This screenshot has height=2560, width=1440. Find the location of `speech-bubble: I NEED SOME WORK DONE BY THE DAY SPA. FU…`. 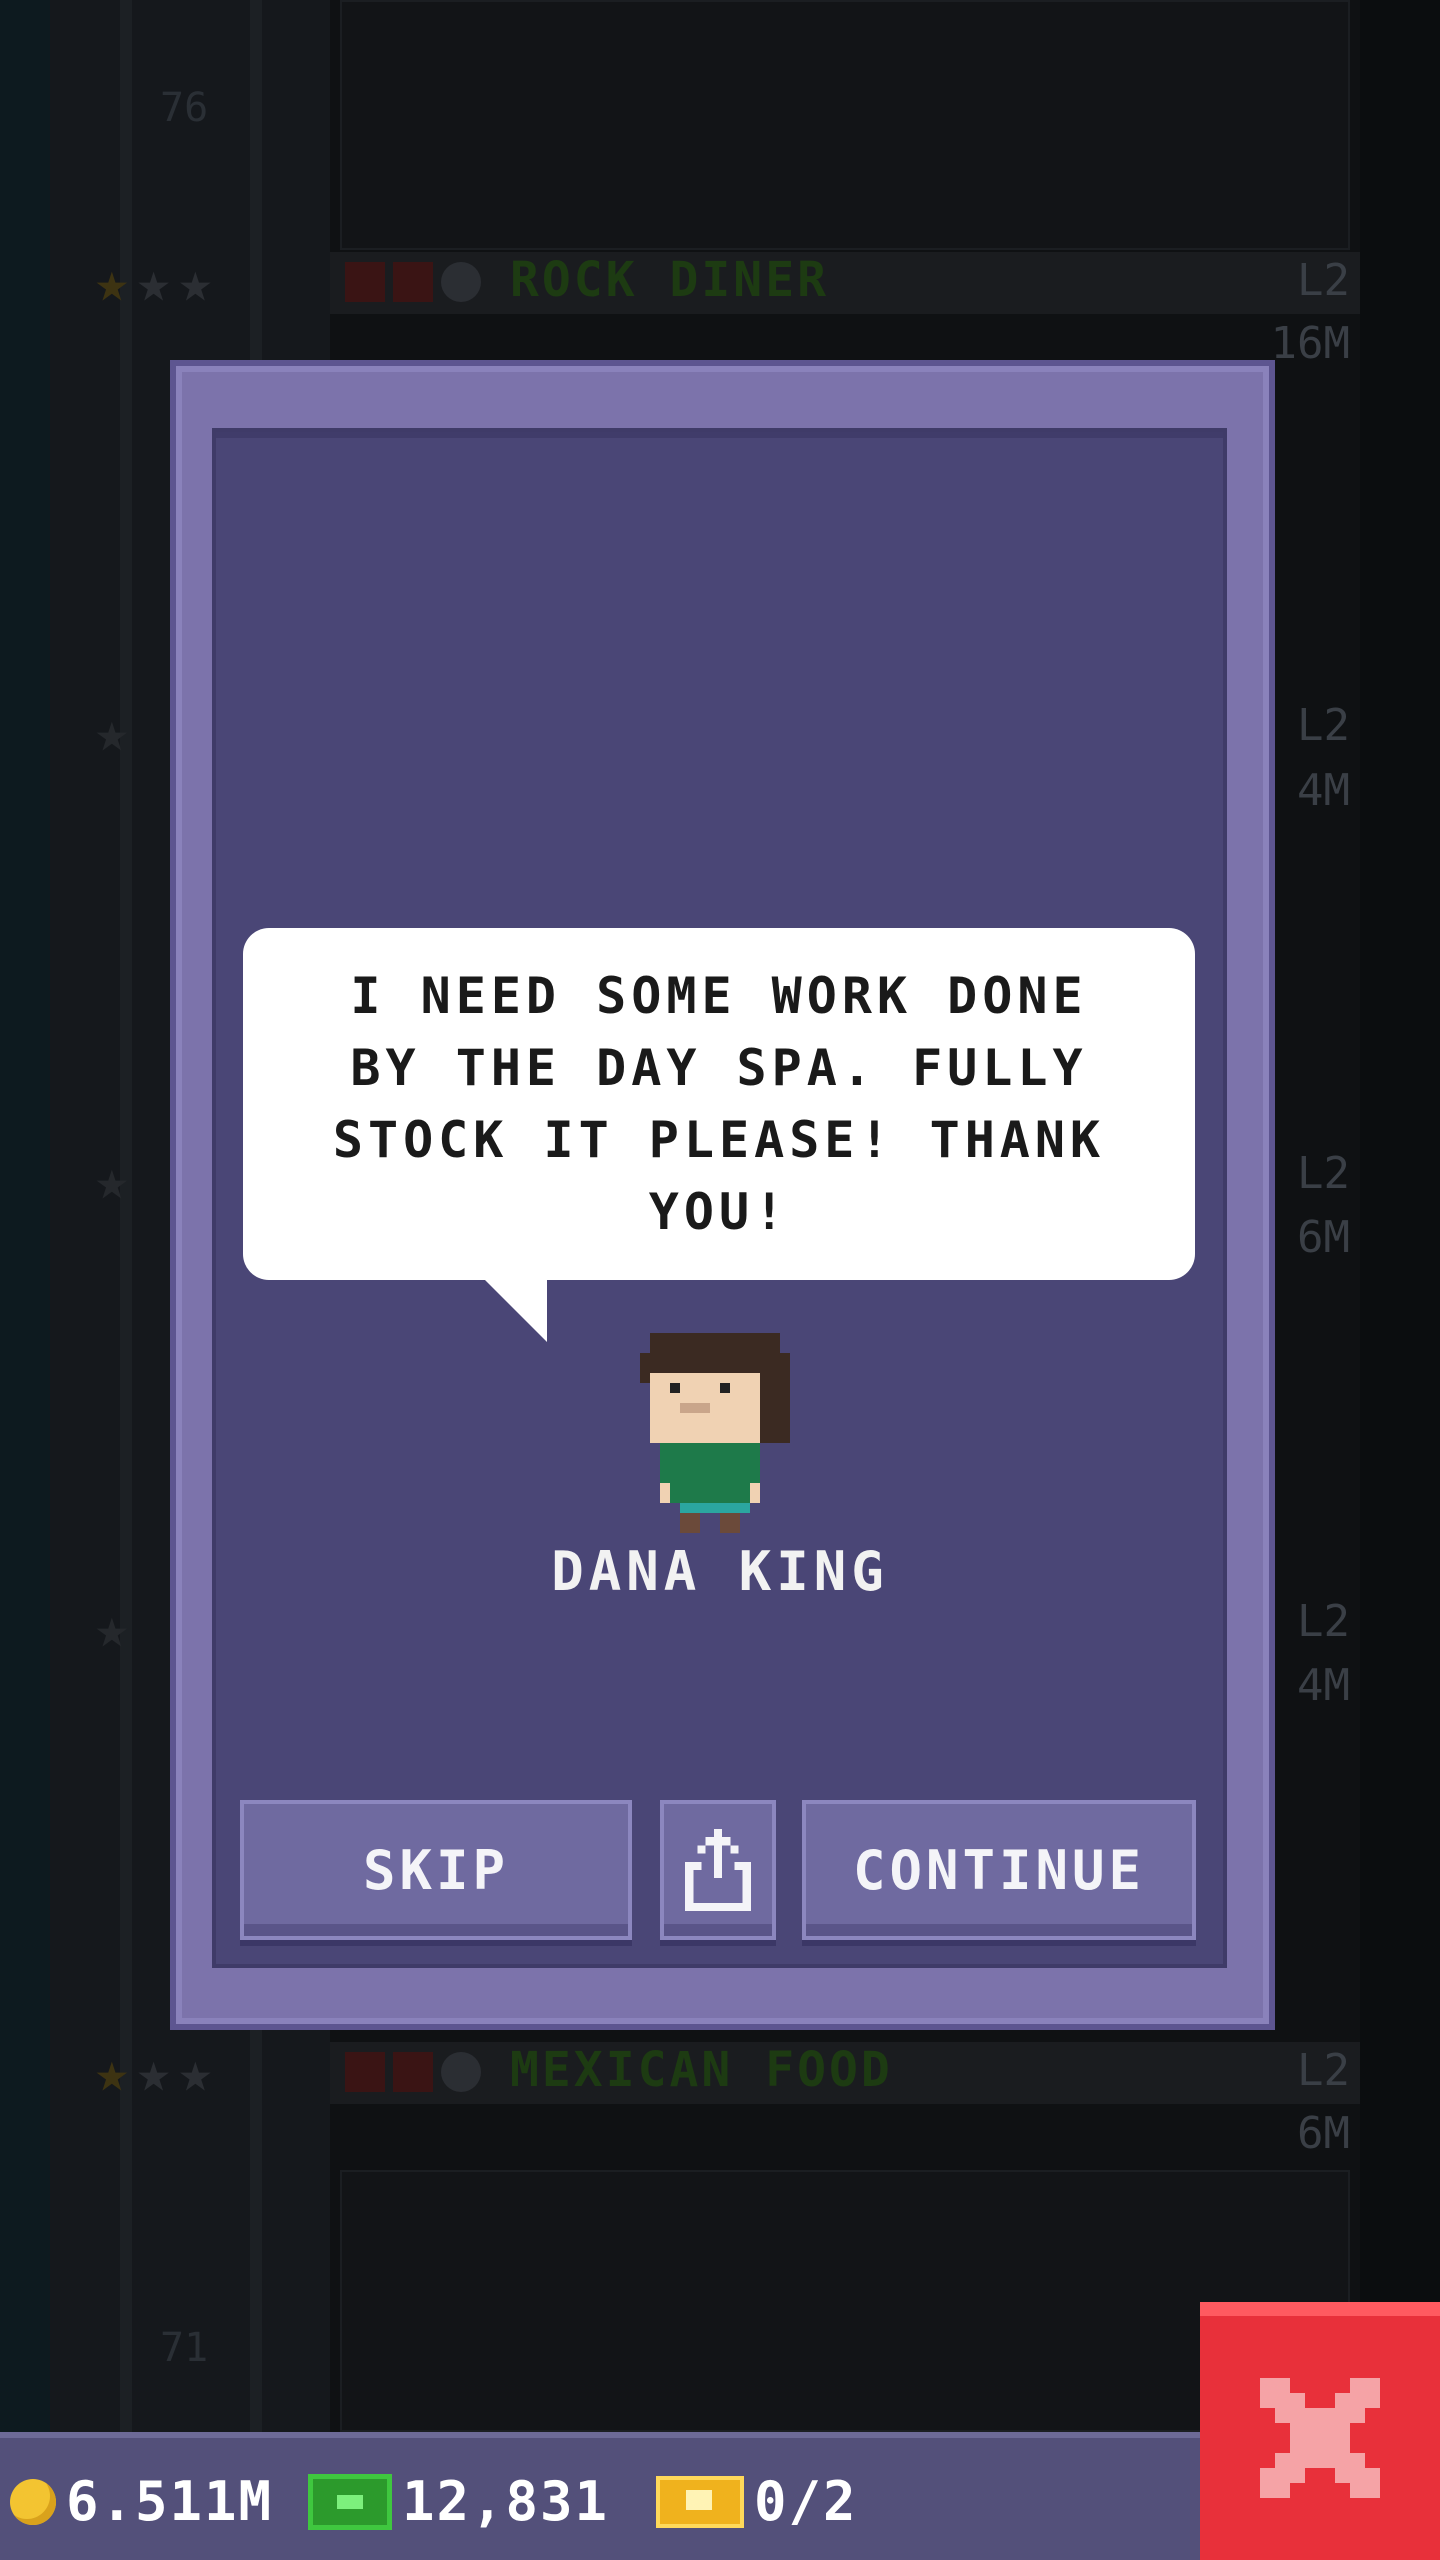

speech-bubble: I NEED SOME WORK DONE BY THE DAY SPA. FU… is located at coordinates (719, 1104).